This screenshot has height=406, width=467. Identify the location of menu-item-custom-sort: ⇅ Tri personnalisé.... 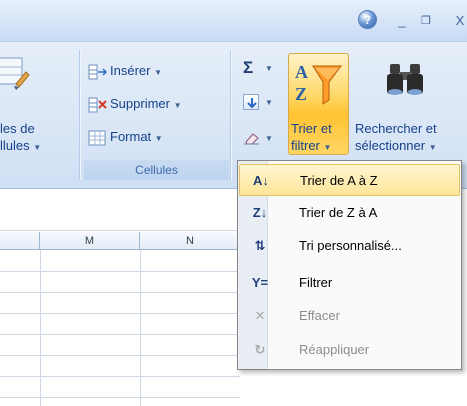
(349, 246).